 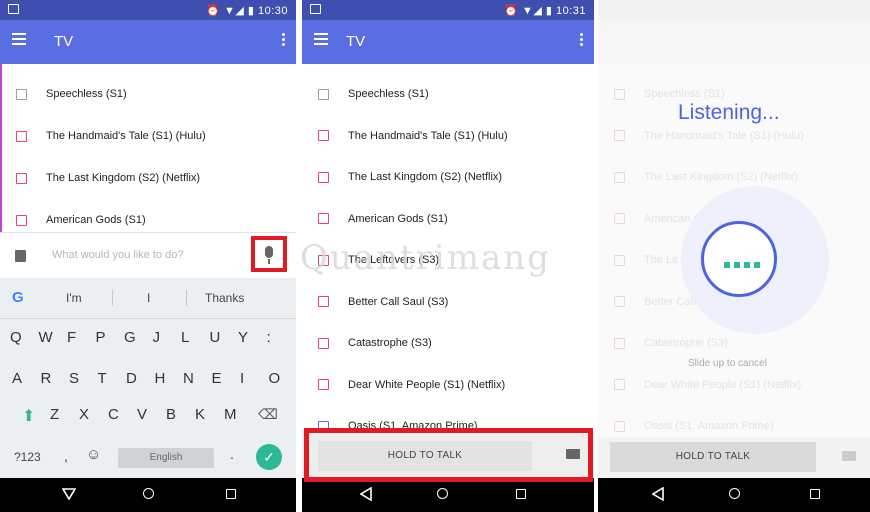 What do you see at coordinates (20, 256) in the screenshot?
I see `calendar-icon` at bounding box center [20, 256].